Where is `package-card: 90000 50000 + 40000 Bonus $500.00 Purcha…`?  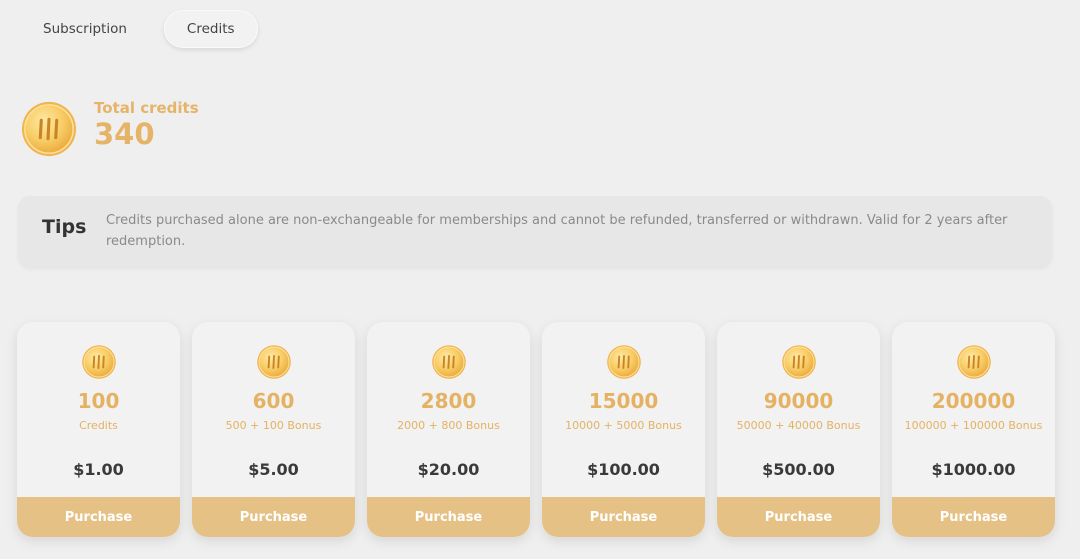
package-card: 90000 50000 + 40000 Bonus $500.00 Purcha… is located at coordinates (798, 429).